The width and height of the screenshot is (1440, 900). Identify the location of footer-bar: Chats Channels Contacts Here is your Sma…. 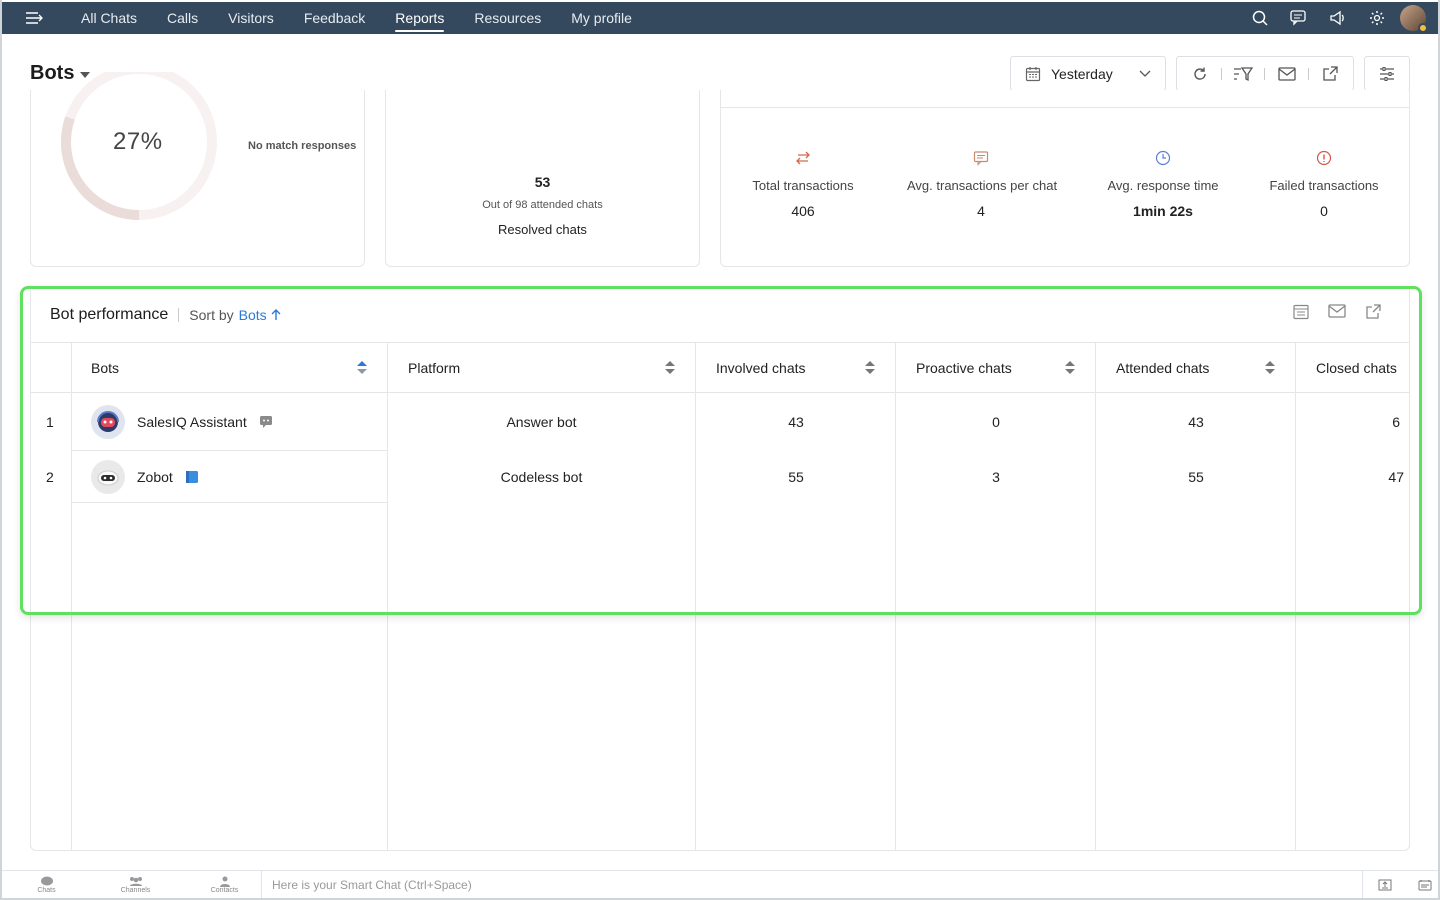
(720, 884).